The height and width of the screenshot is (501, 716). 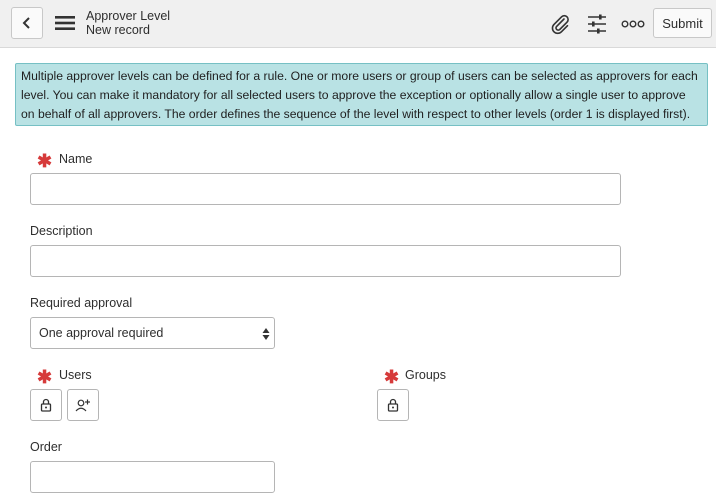 I want to click on groups-unlock-button, so click(x=393, y=405).